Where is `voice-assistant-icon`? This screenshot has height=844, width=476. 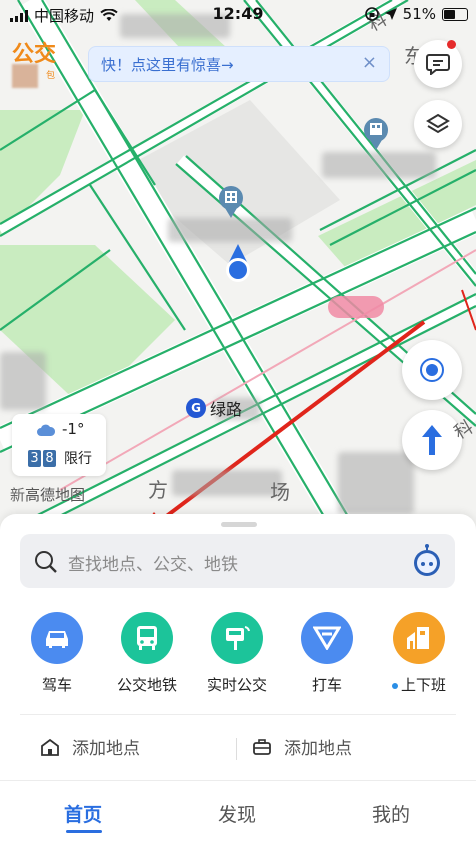
voice-assistant-icon is located at coordinates (427, 561).